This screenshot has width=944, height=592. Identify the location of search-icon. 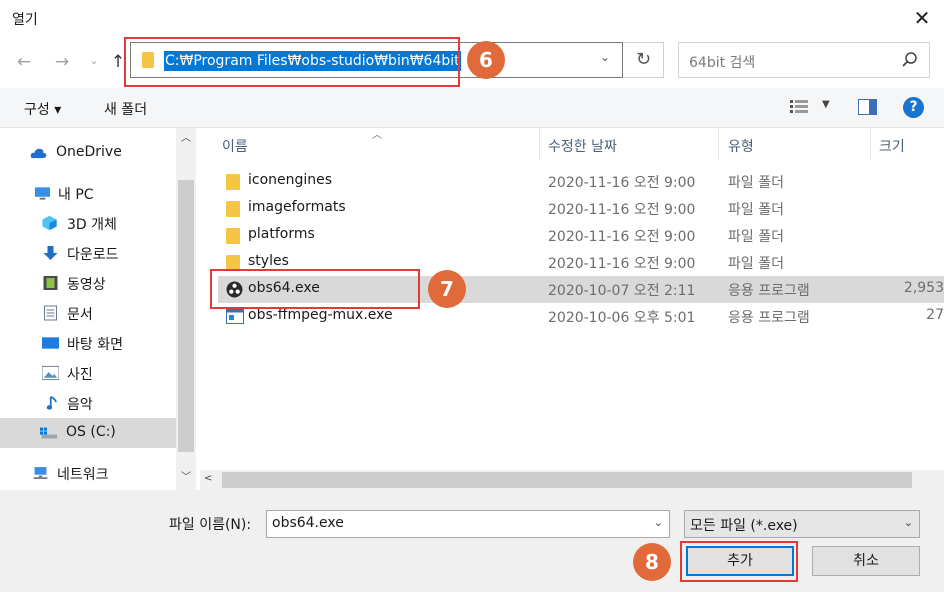
(910, 60).